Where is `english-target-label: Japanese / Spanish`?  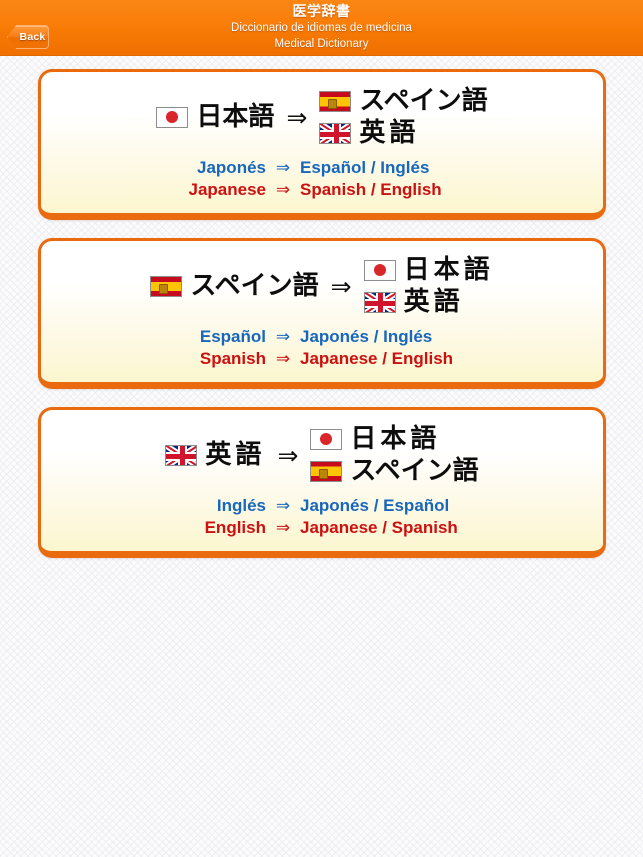 english-target-label: Japanese / Spanish is located at coordinates (379, 527).